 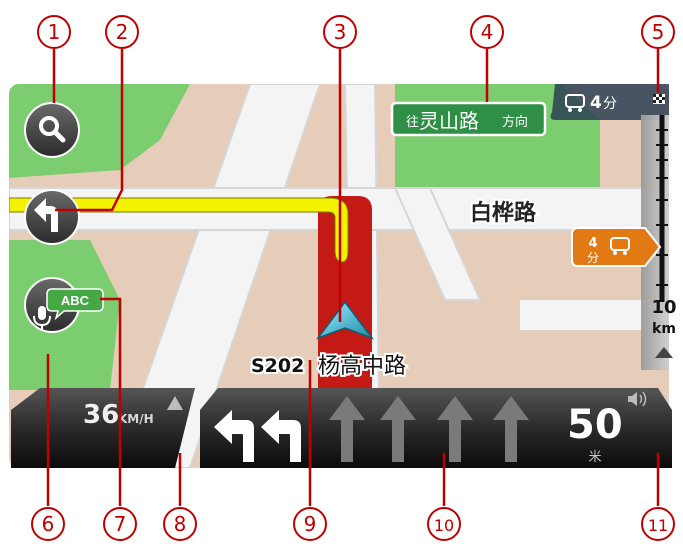 I want to click on current-road-label: S202 杨高中路, so click(x=328, y=366).